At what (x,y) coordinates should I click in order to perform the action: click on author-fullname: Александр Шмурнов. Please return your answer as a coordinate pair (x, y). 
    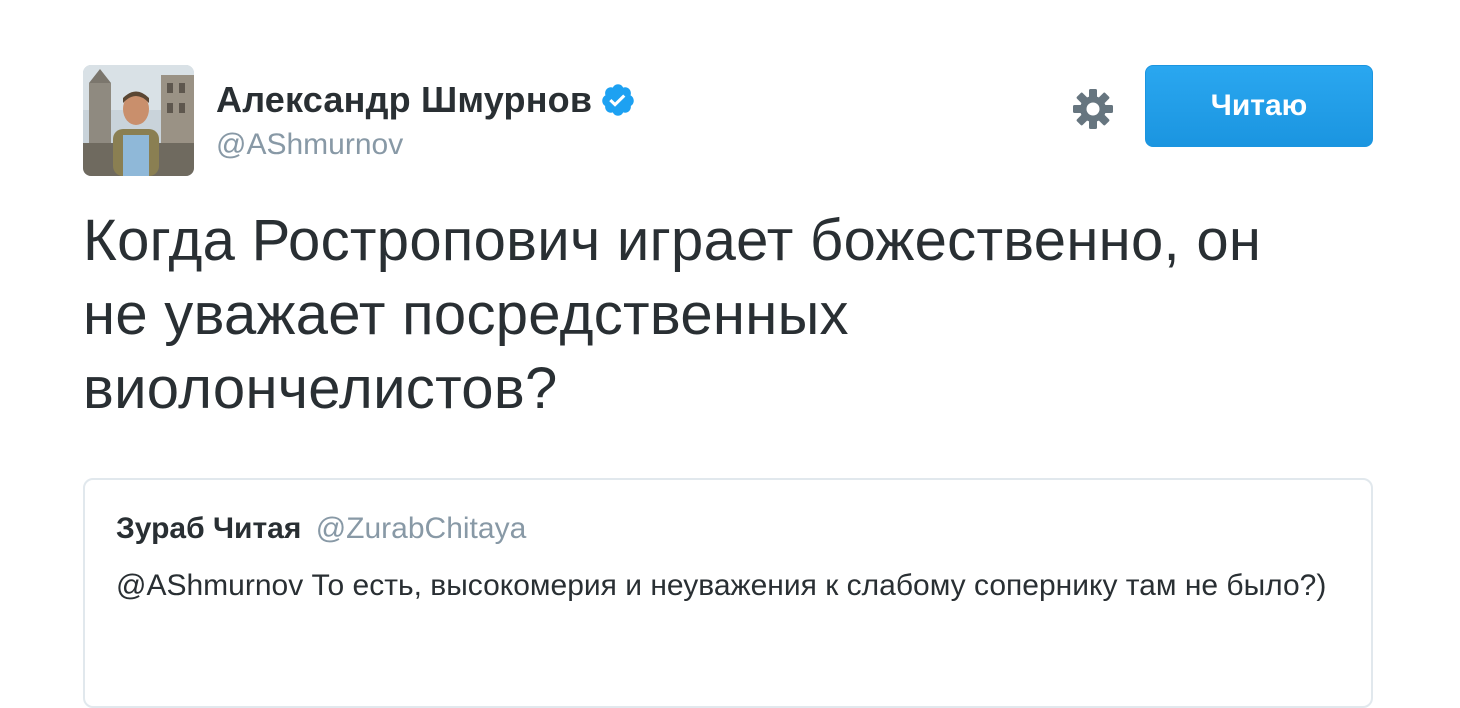
    Looking at the image, I should click on (404, 100).